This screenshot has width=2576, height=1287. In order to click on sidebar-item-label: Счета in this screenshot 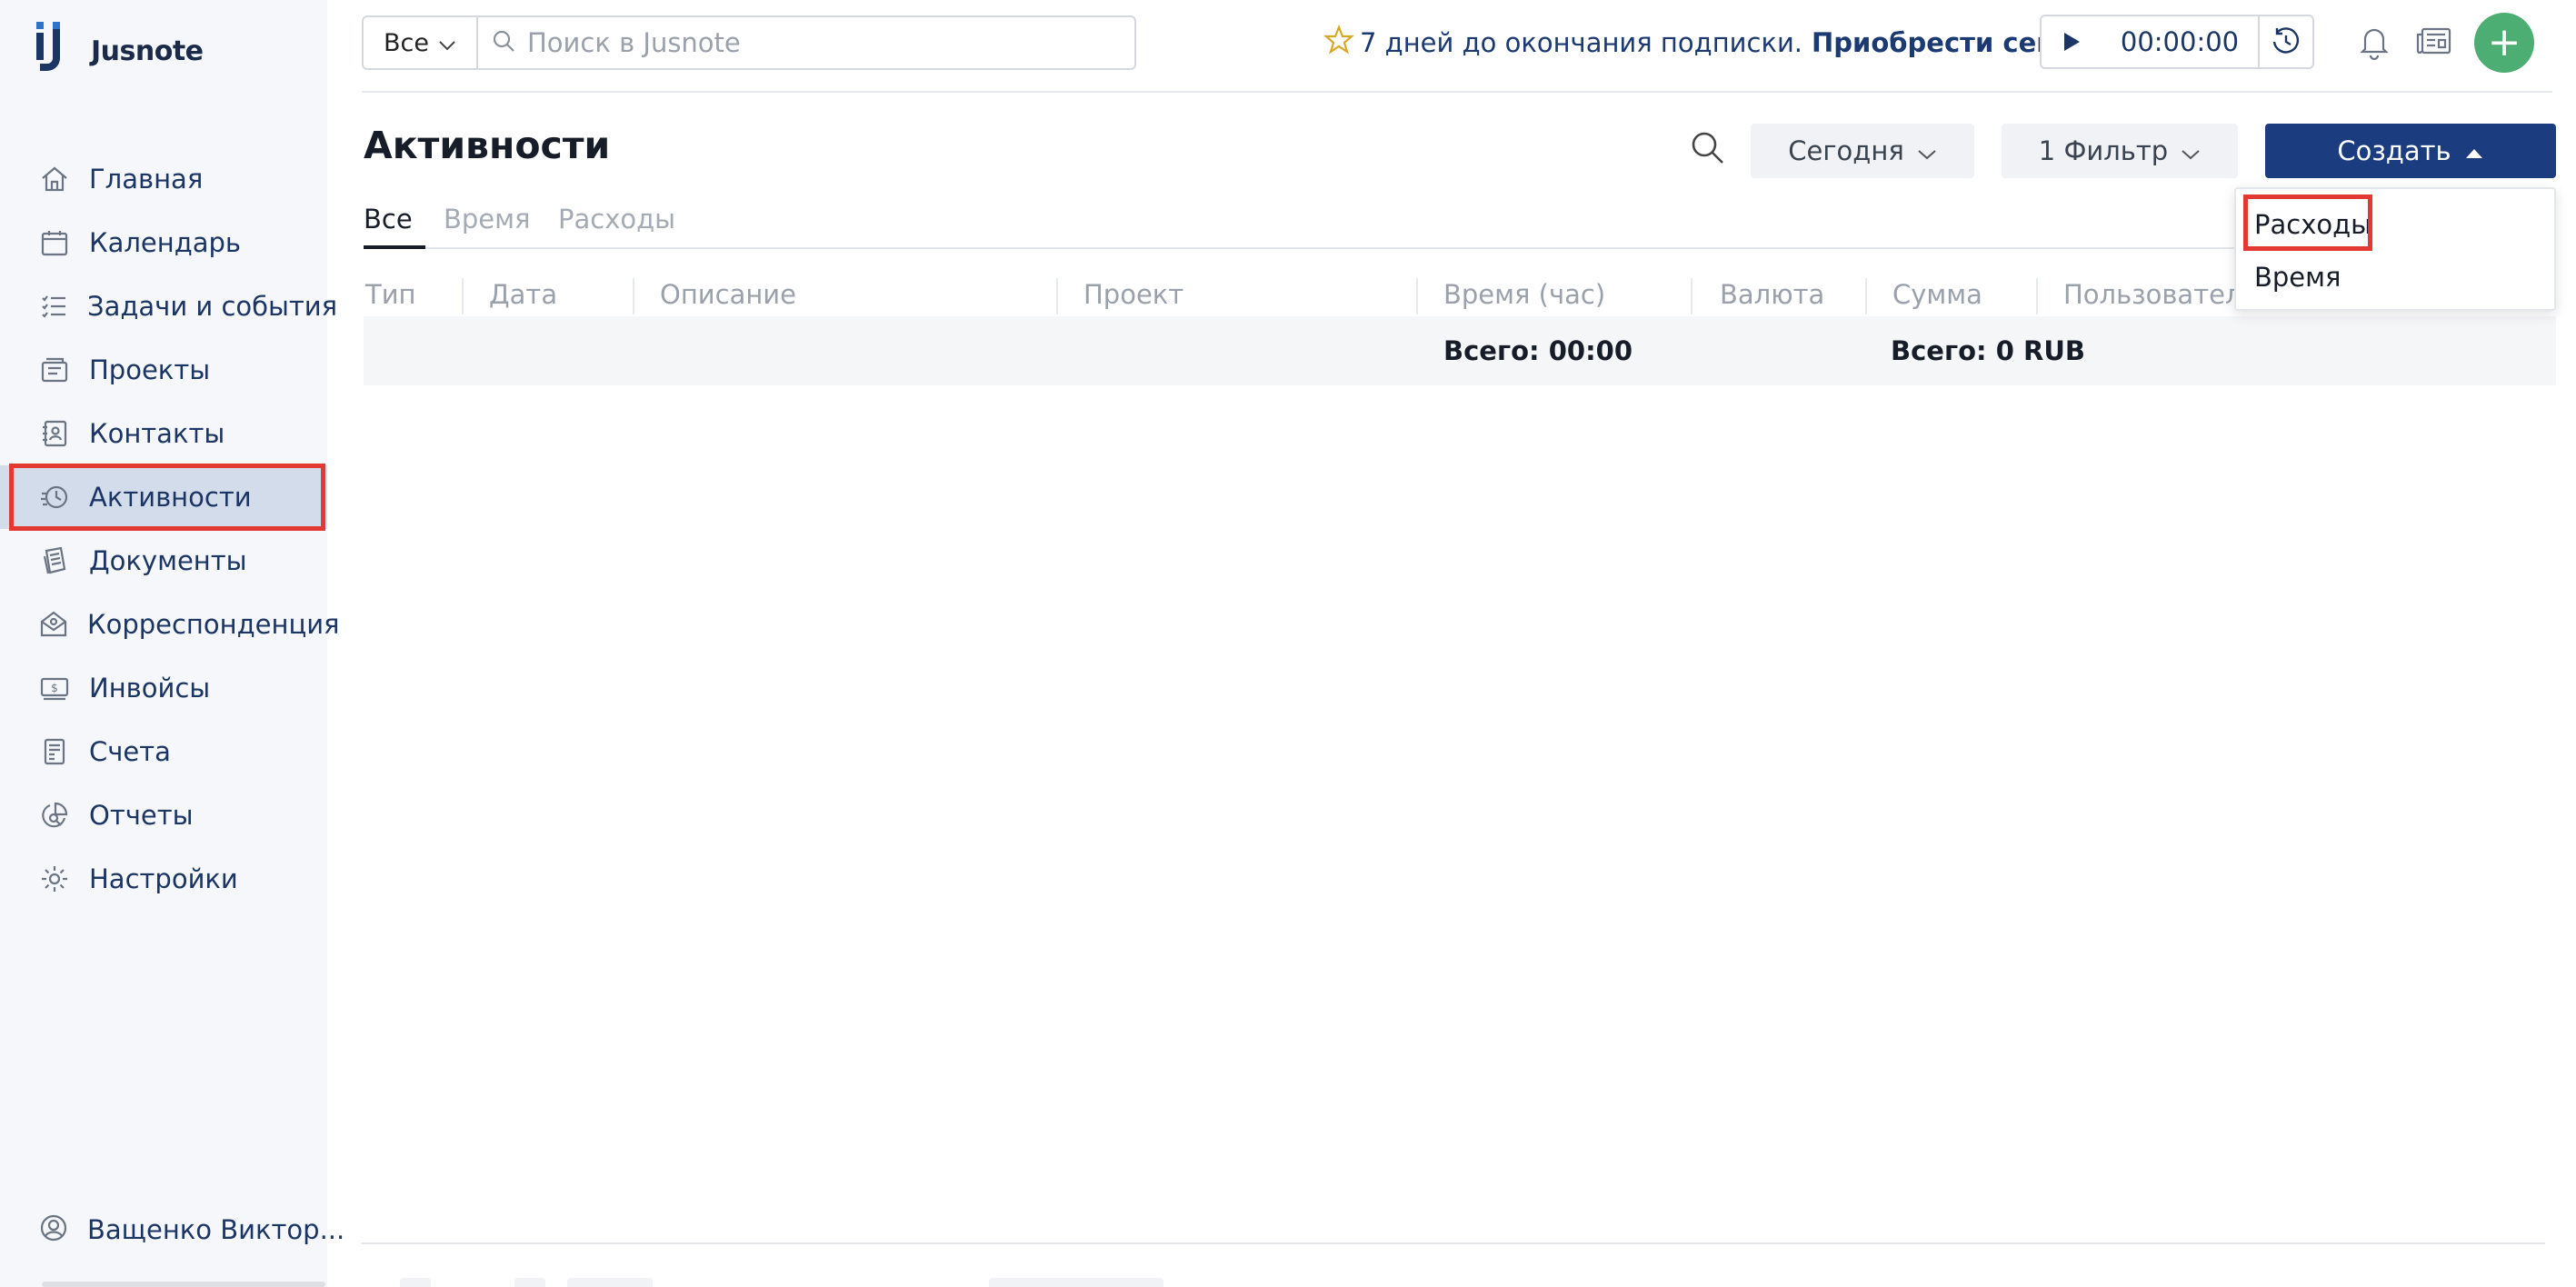, I will do `click(130, 751)`.